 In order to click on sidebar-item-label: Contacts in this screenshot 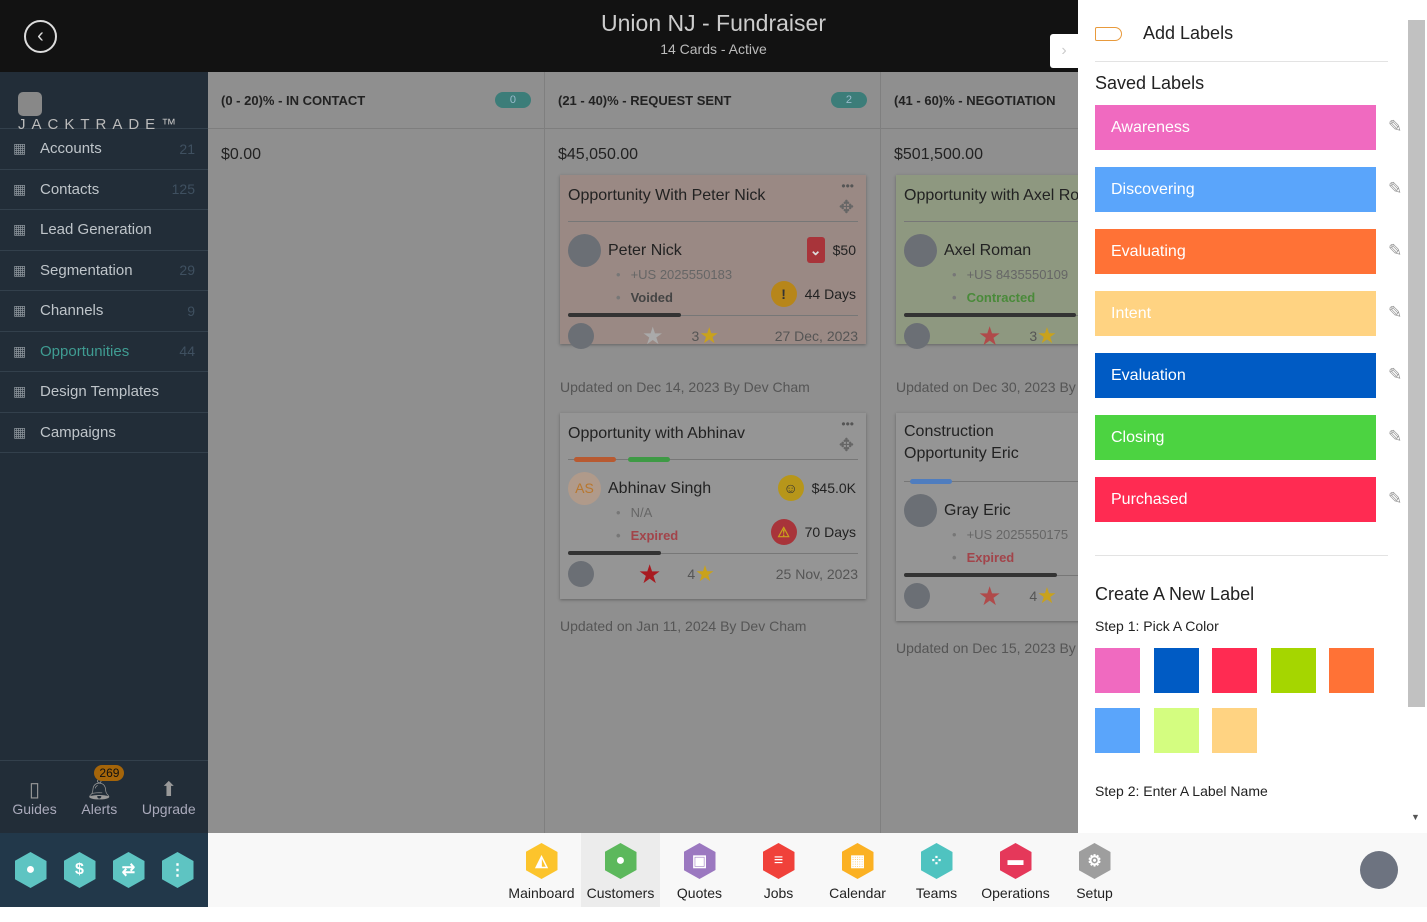, I will do `click(70, 189)`.